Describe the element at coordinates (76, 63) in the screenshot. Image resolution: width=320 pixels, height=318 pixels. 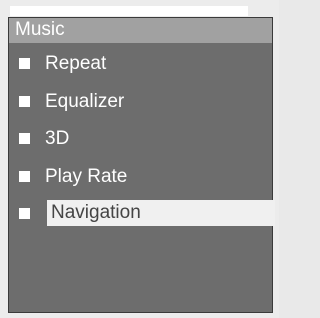
I see `menu-item-label: Repeat` at that location.